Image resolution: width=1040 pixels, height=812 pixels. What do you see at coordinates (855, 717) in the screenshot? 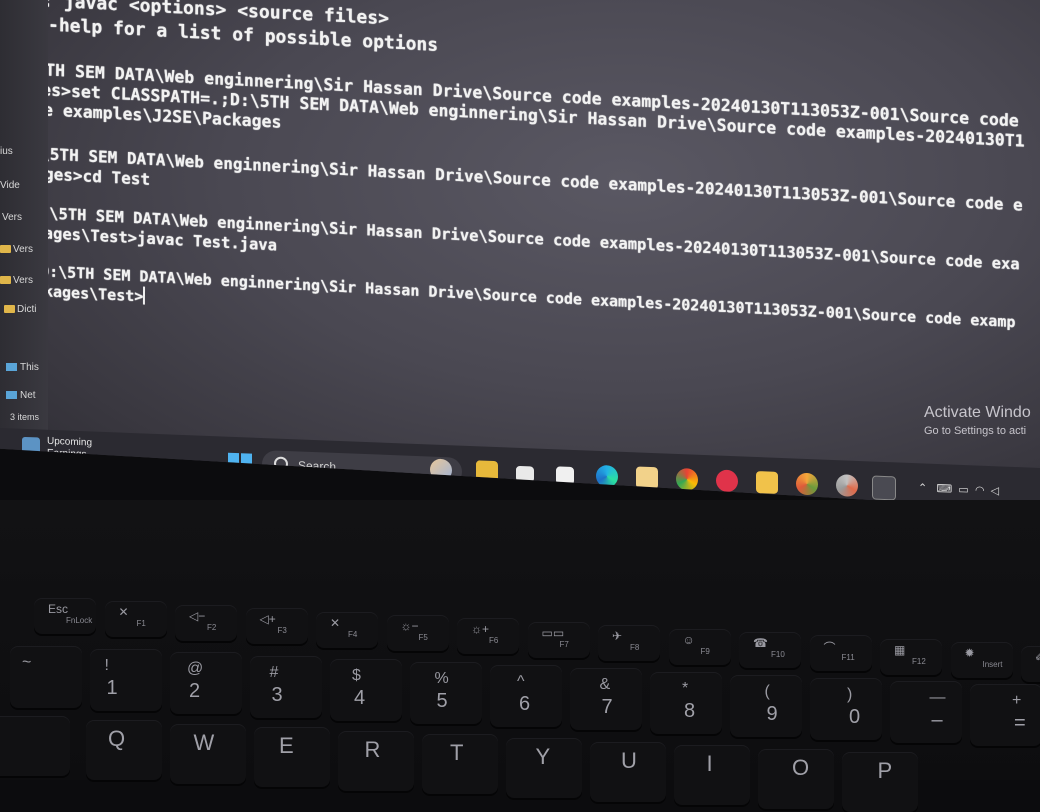
I see `key-symbol: 0` at bounding box center [855, 717].